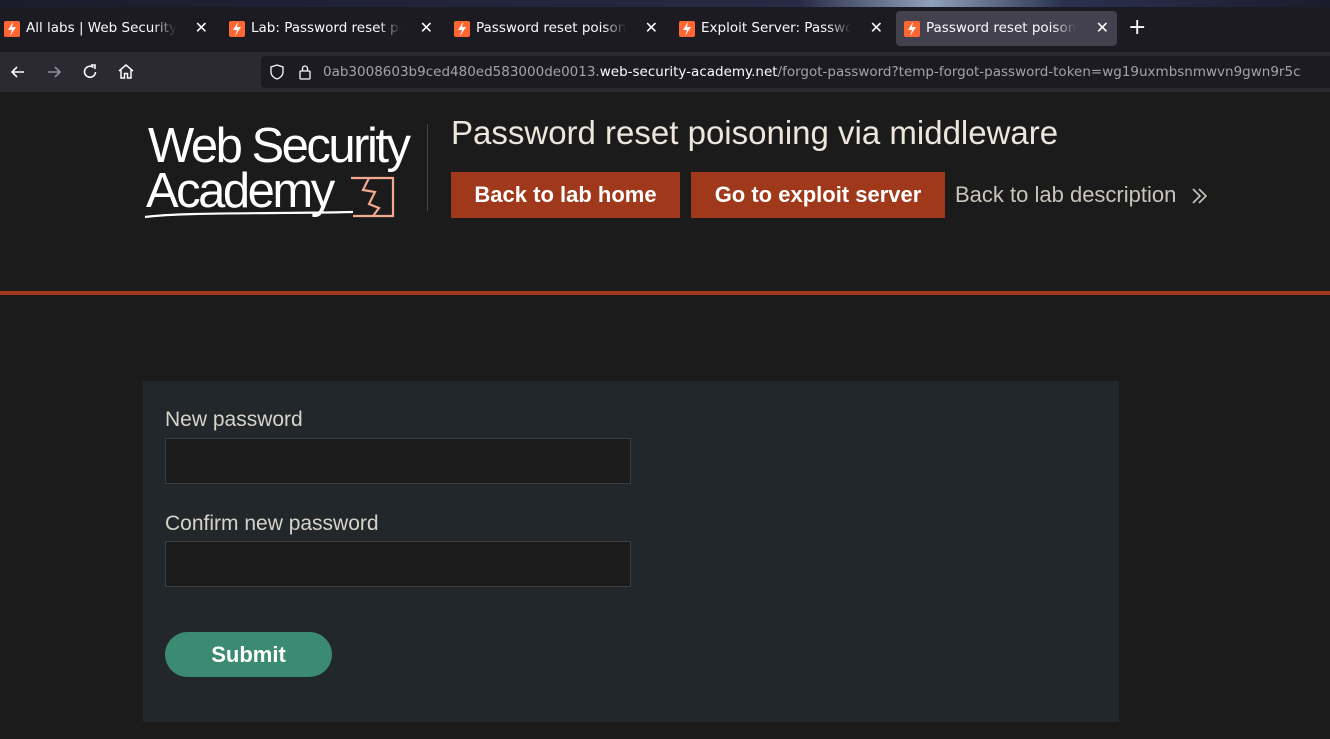  What do you see at coordinates (755, 132) in the screenshot?
I see `lab-title: Password reset poisoning via middleware` at bounding box center [755, 132].